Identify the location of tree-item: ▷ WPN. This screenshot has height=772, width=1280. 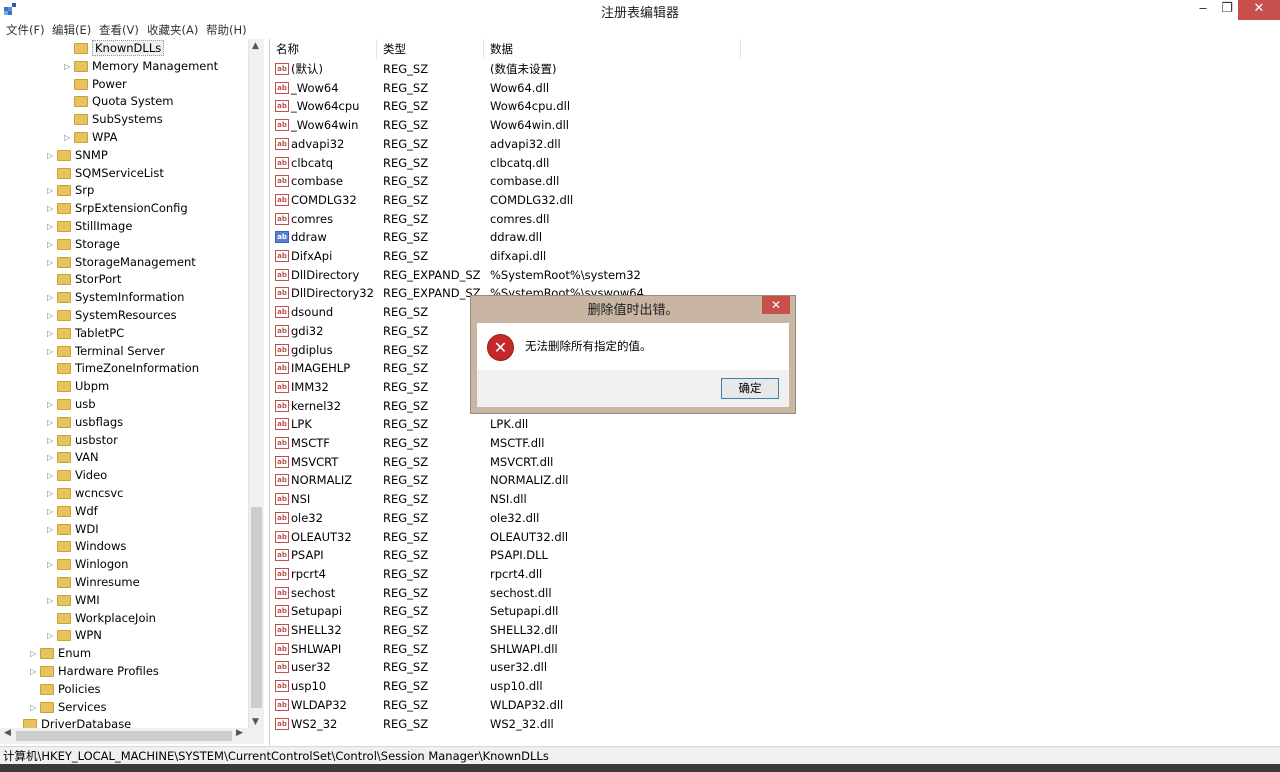
(74, 635).